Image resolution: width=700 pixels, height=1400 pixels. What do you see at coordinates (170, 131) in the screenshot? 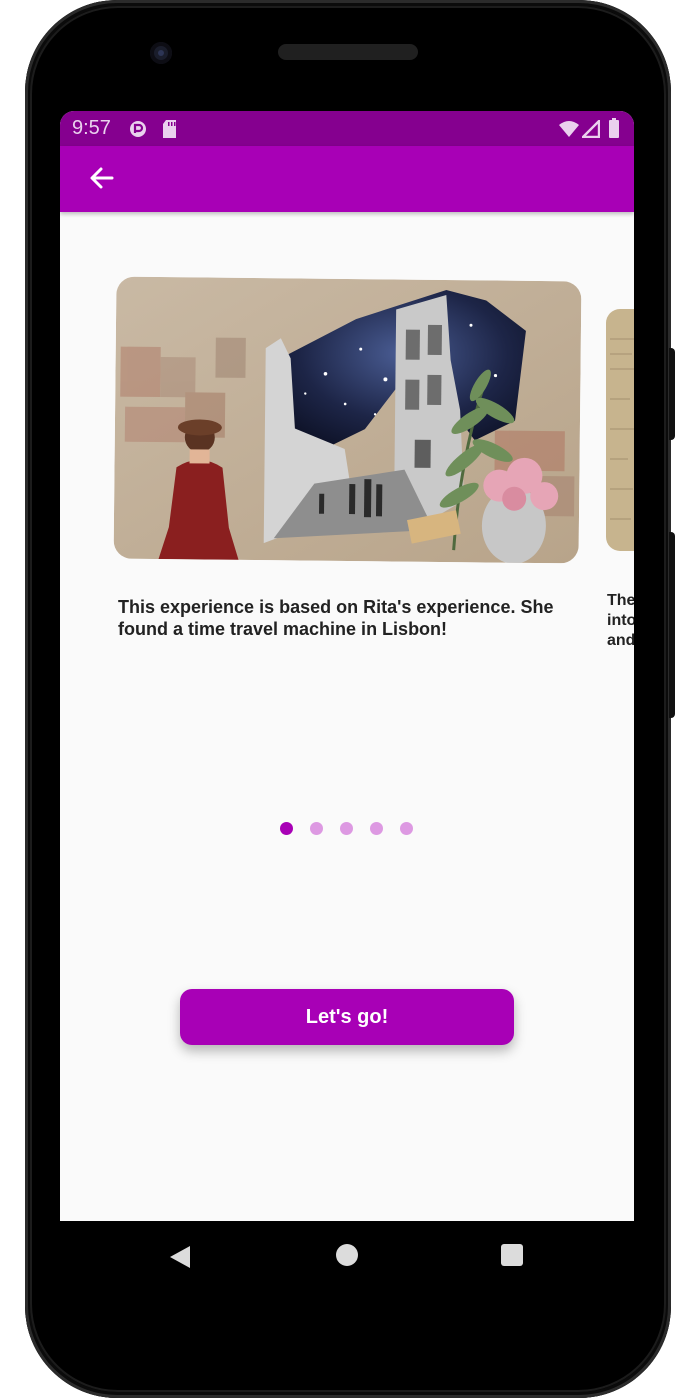
I see `sd-card-icon` at bounding box center [170, 131].